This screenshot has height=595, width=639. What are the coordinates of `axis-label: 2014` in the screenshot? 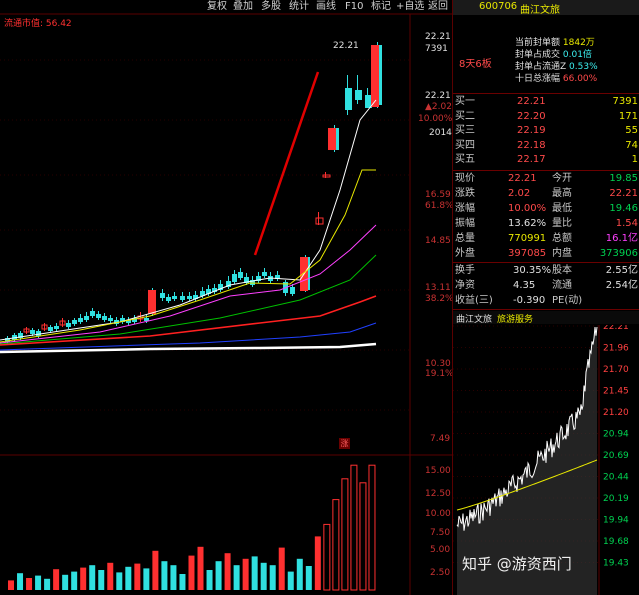 It's located at (440, 133).